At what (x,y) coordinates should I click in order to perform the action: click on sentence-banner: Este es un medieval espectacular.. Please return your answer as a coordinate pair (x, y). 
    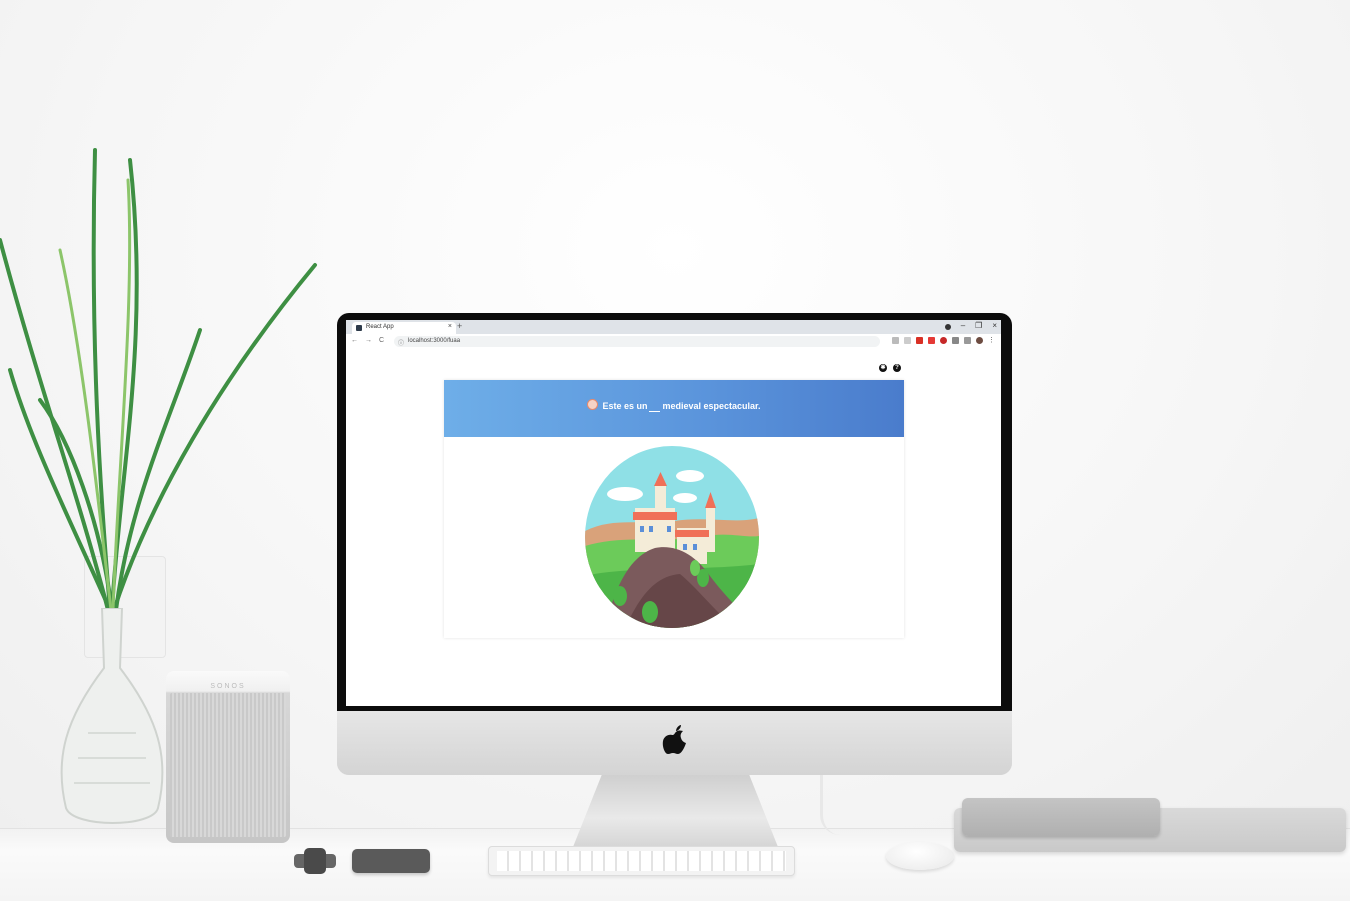
    Looking at the image, I should click on (674, 408).